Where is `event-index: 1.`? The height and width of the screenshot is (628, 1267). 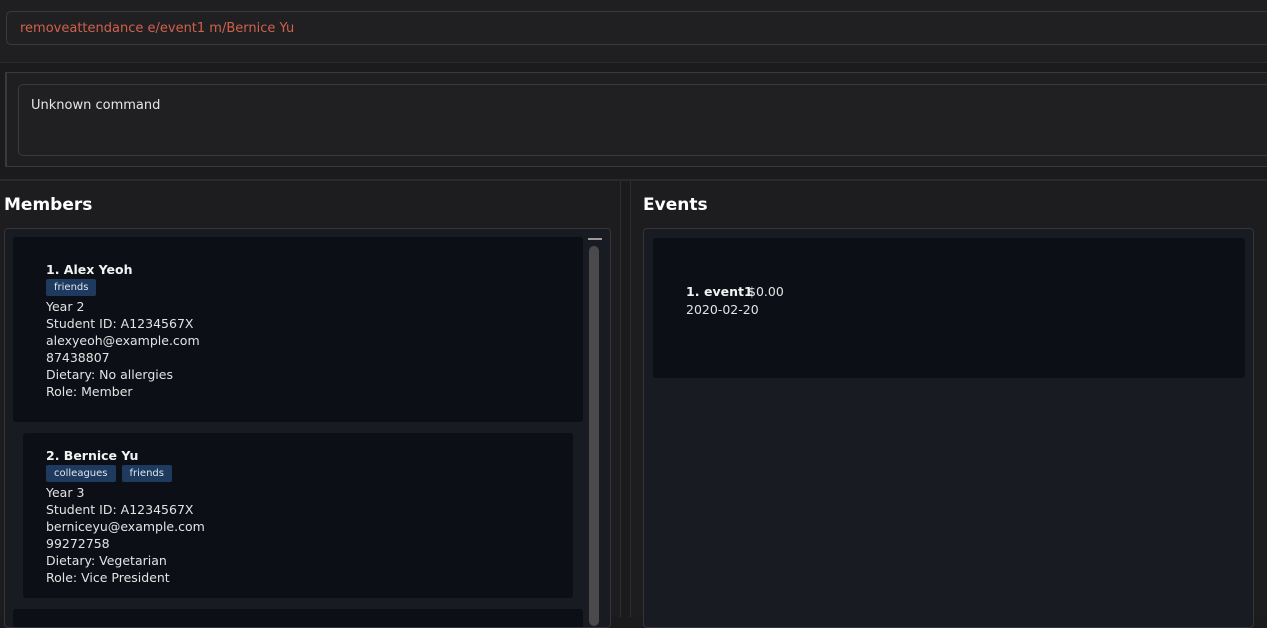
event-index: 1. is located at coordinates (693, 291).